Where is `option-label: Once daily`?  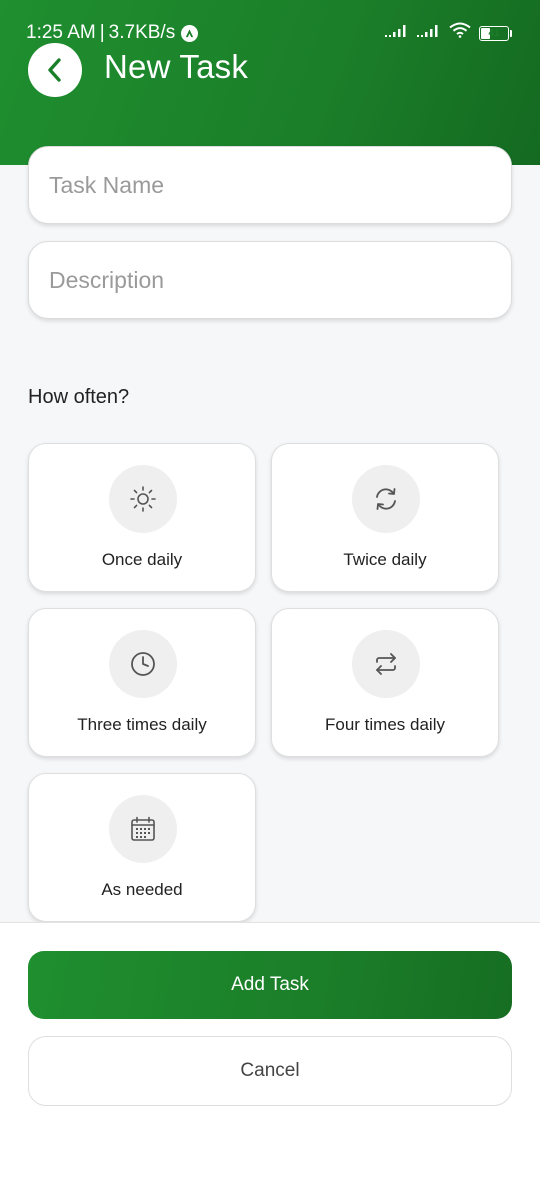 option-label: Once daily is located at coordinates (142, 559).